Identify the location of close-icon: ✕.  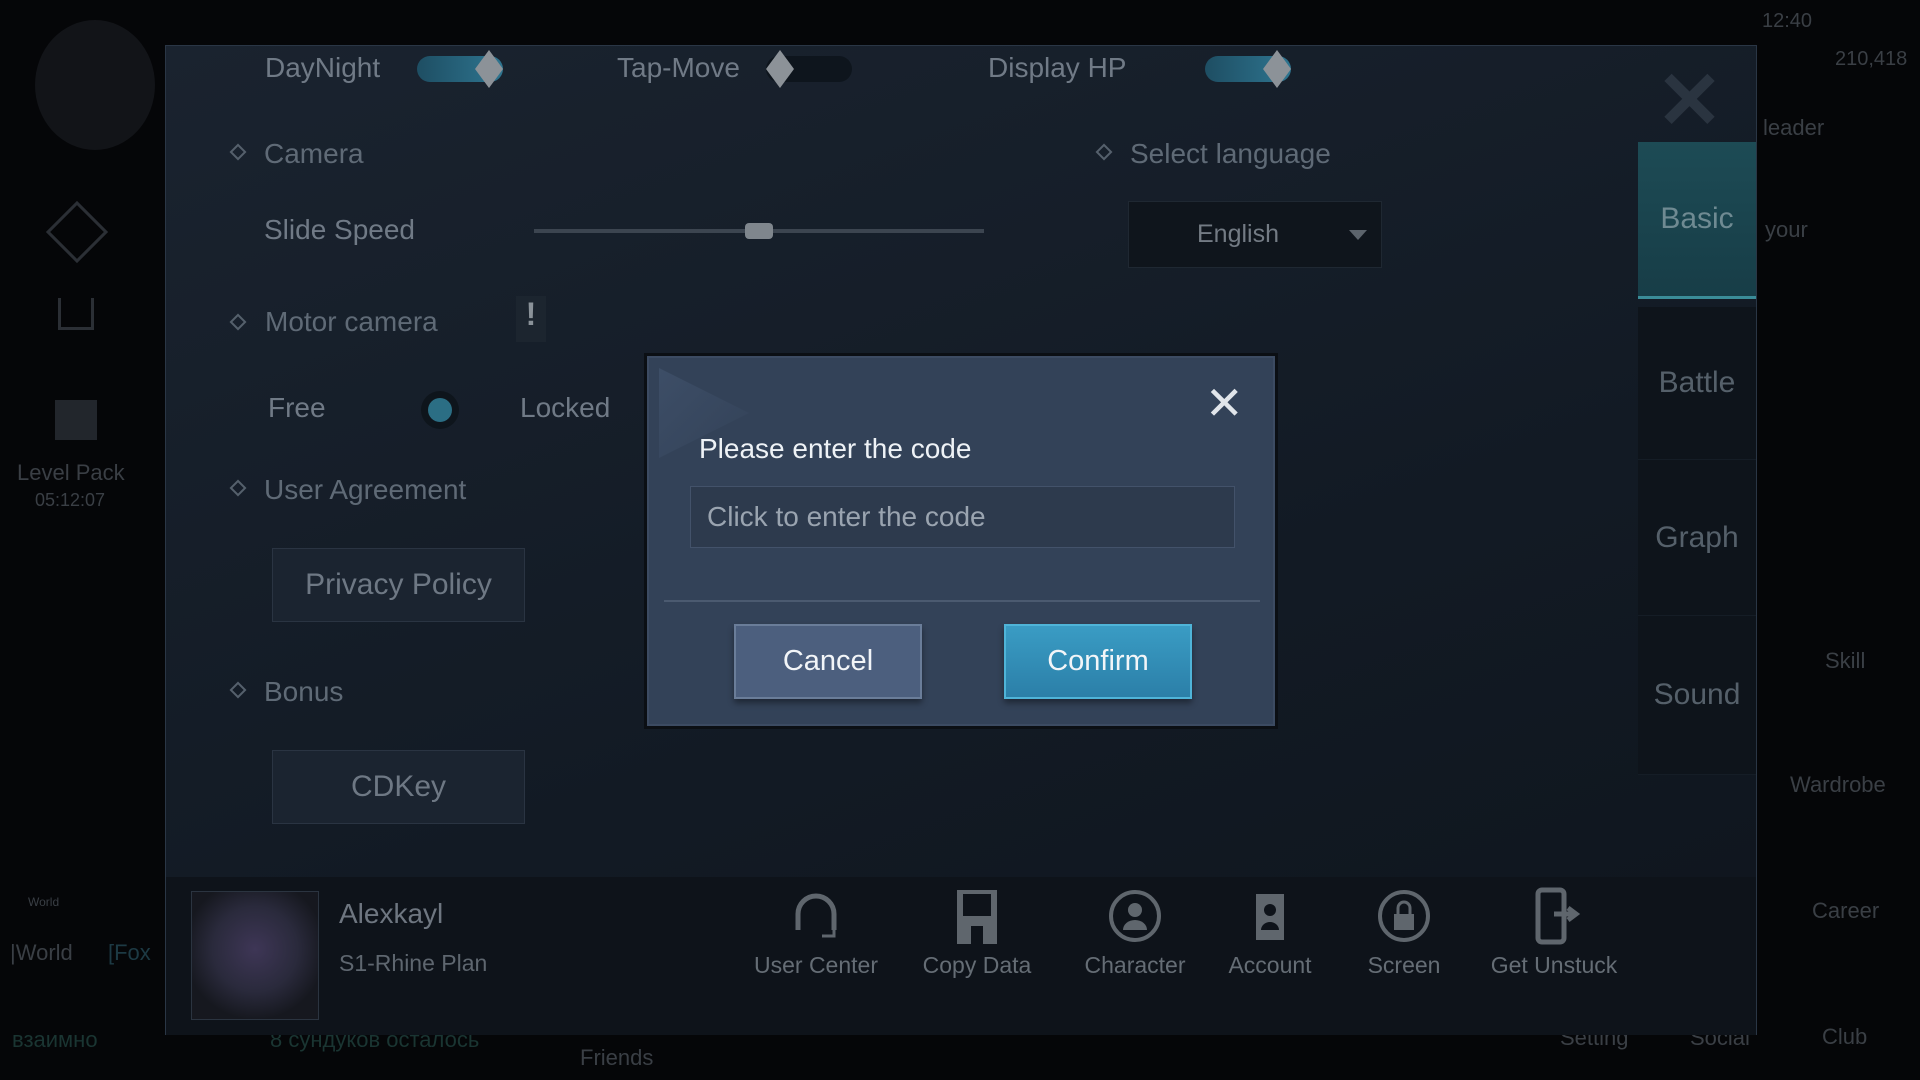
(1224, 403).